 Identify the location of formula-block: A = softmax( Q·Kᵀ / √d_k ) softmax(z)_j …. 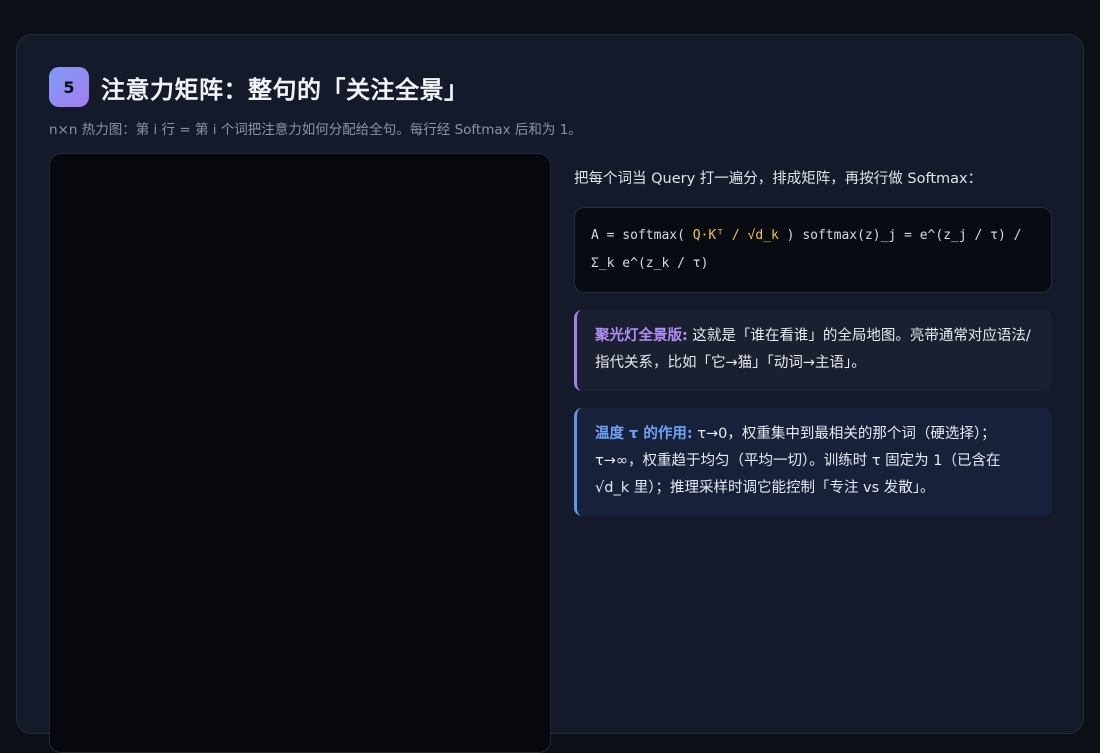
(813, 250).